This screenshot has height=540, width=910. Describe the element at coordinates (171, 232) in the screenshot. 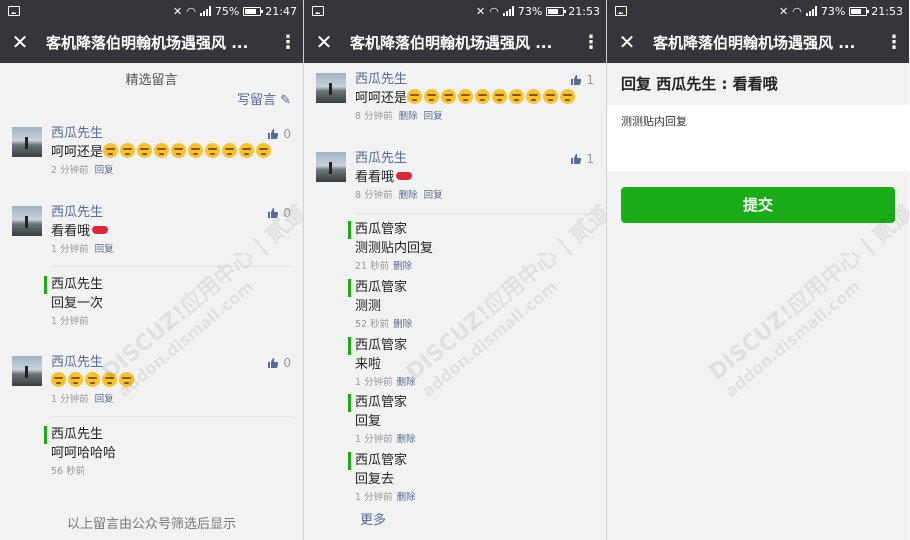

I see `comment-text: 看看哦` at that location.